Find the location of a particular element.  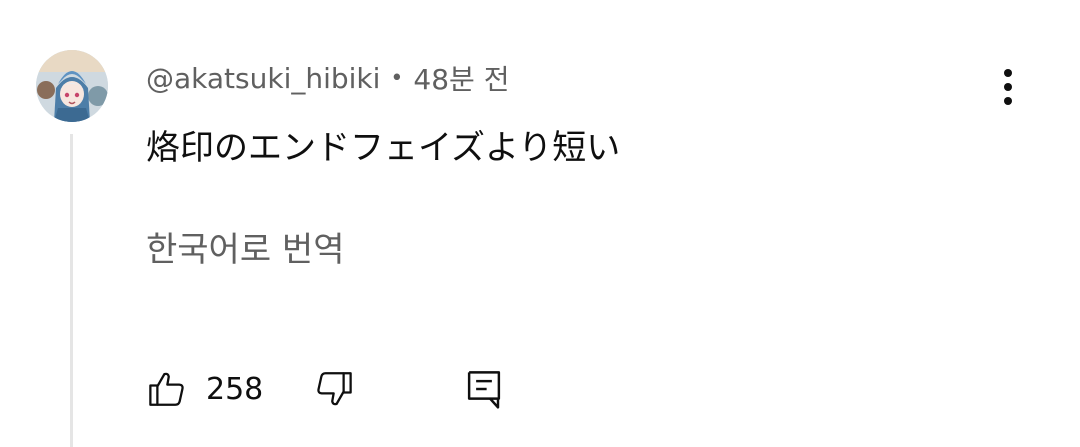

like-button: 258 is located at coordinates (204, 389).